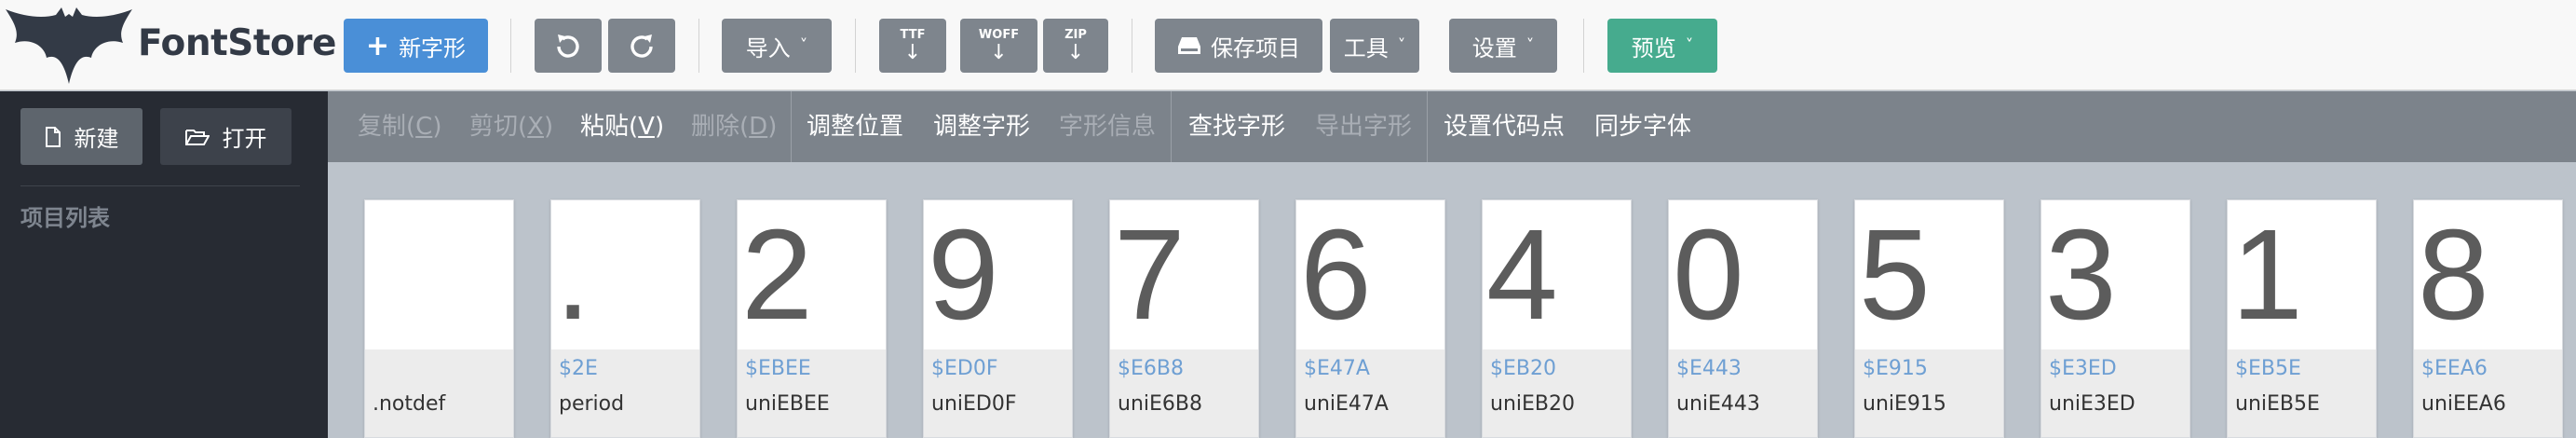 The height and width of the screenshot is (438, 2576). I want to click on open-project-button: 打开, so click(225, 136).